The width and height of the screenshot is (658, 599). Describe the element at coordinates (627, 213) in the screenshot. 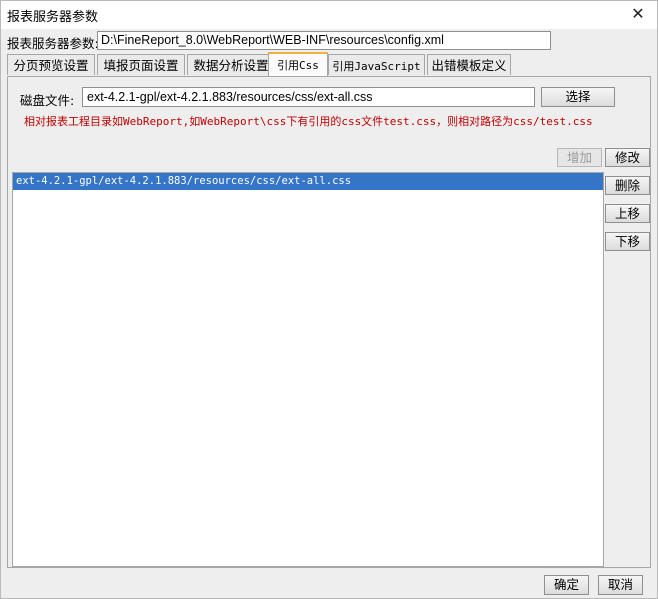

I see `move-up-button: 上移` at that location.